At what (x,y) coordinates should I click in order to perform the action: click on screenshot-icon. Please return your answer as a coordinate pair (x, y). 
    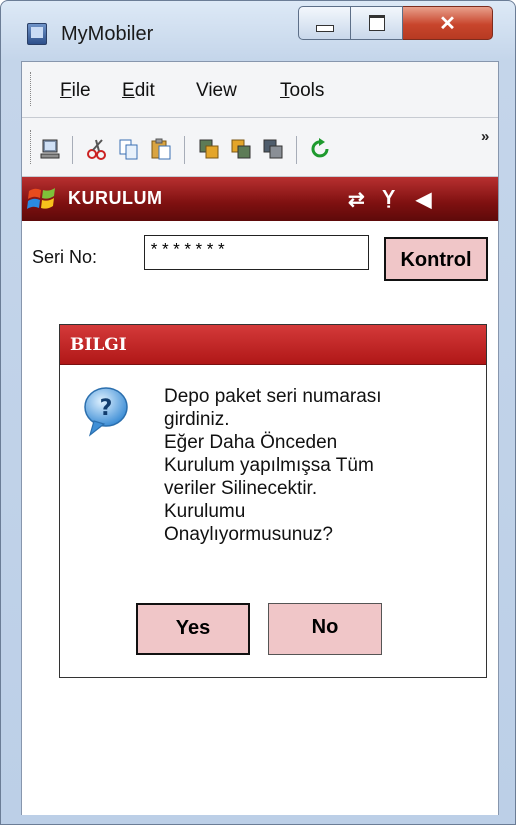
    Looking at the image, I should click on (273, 149).